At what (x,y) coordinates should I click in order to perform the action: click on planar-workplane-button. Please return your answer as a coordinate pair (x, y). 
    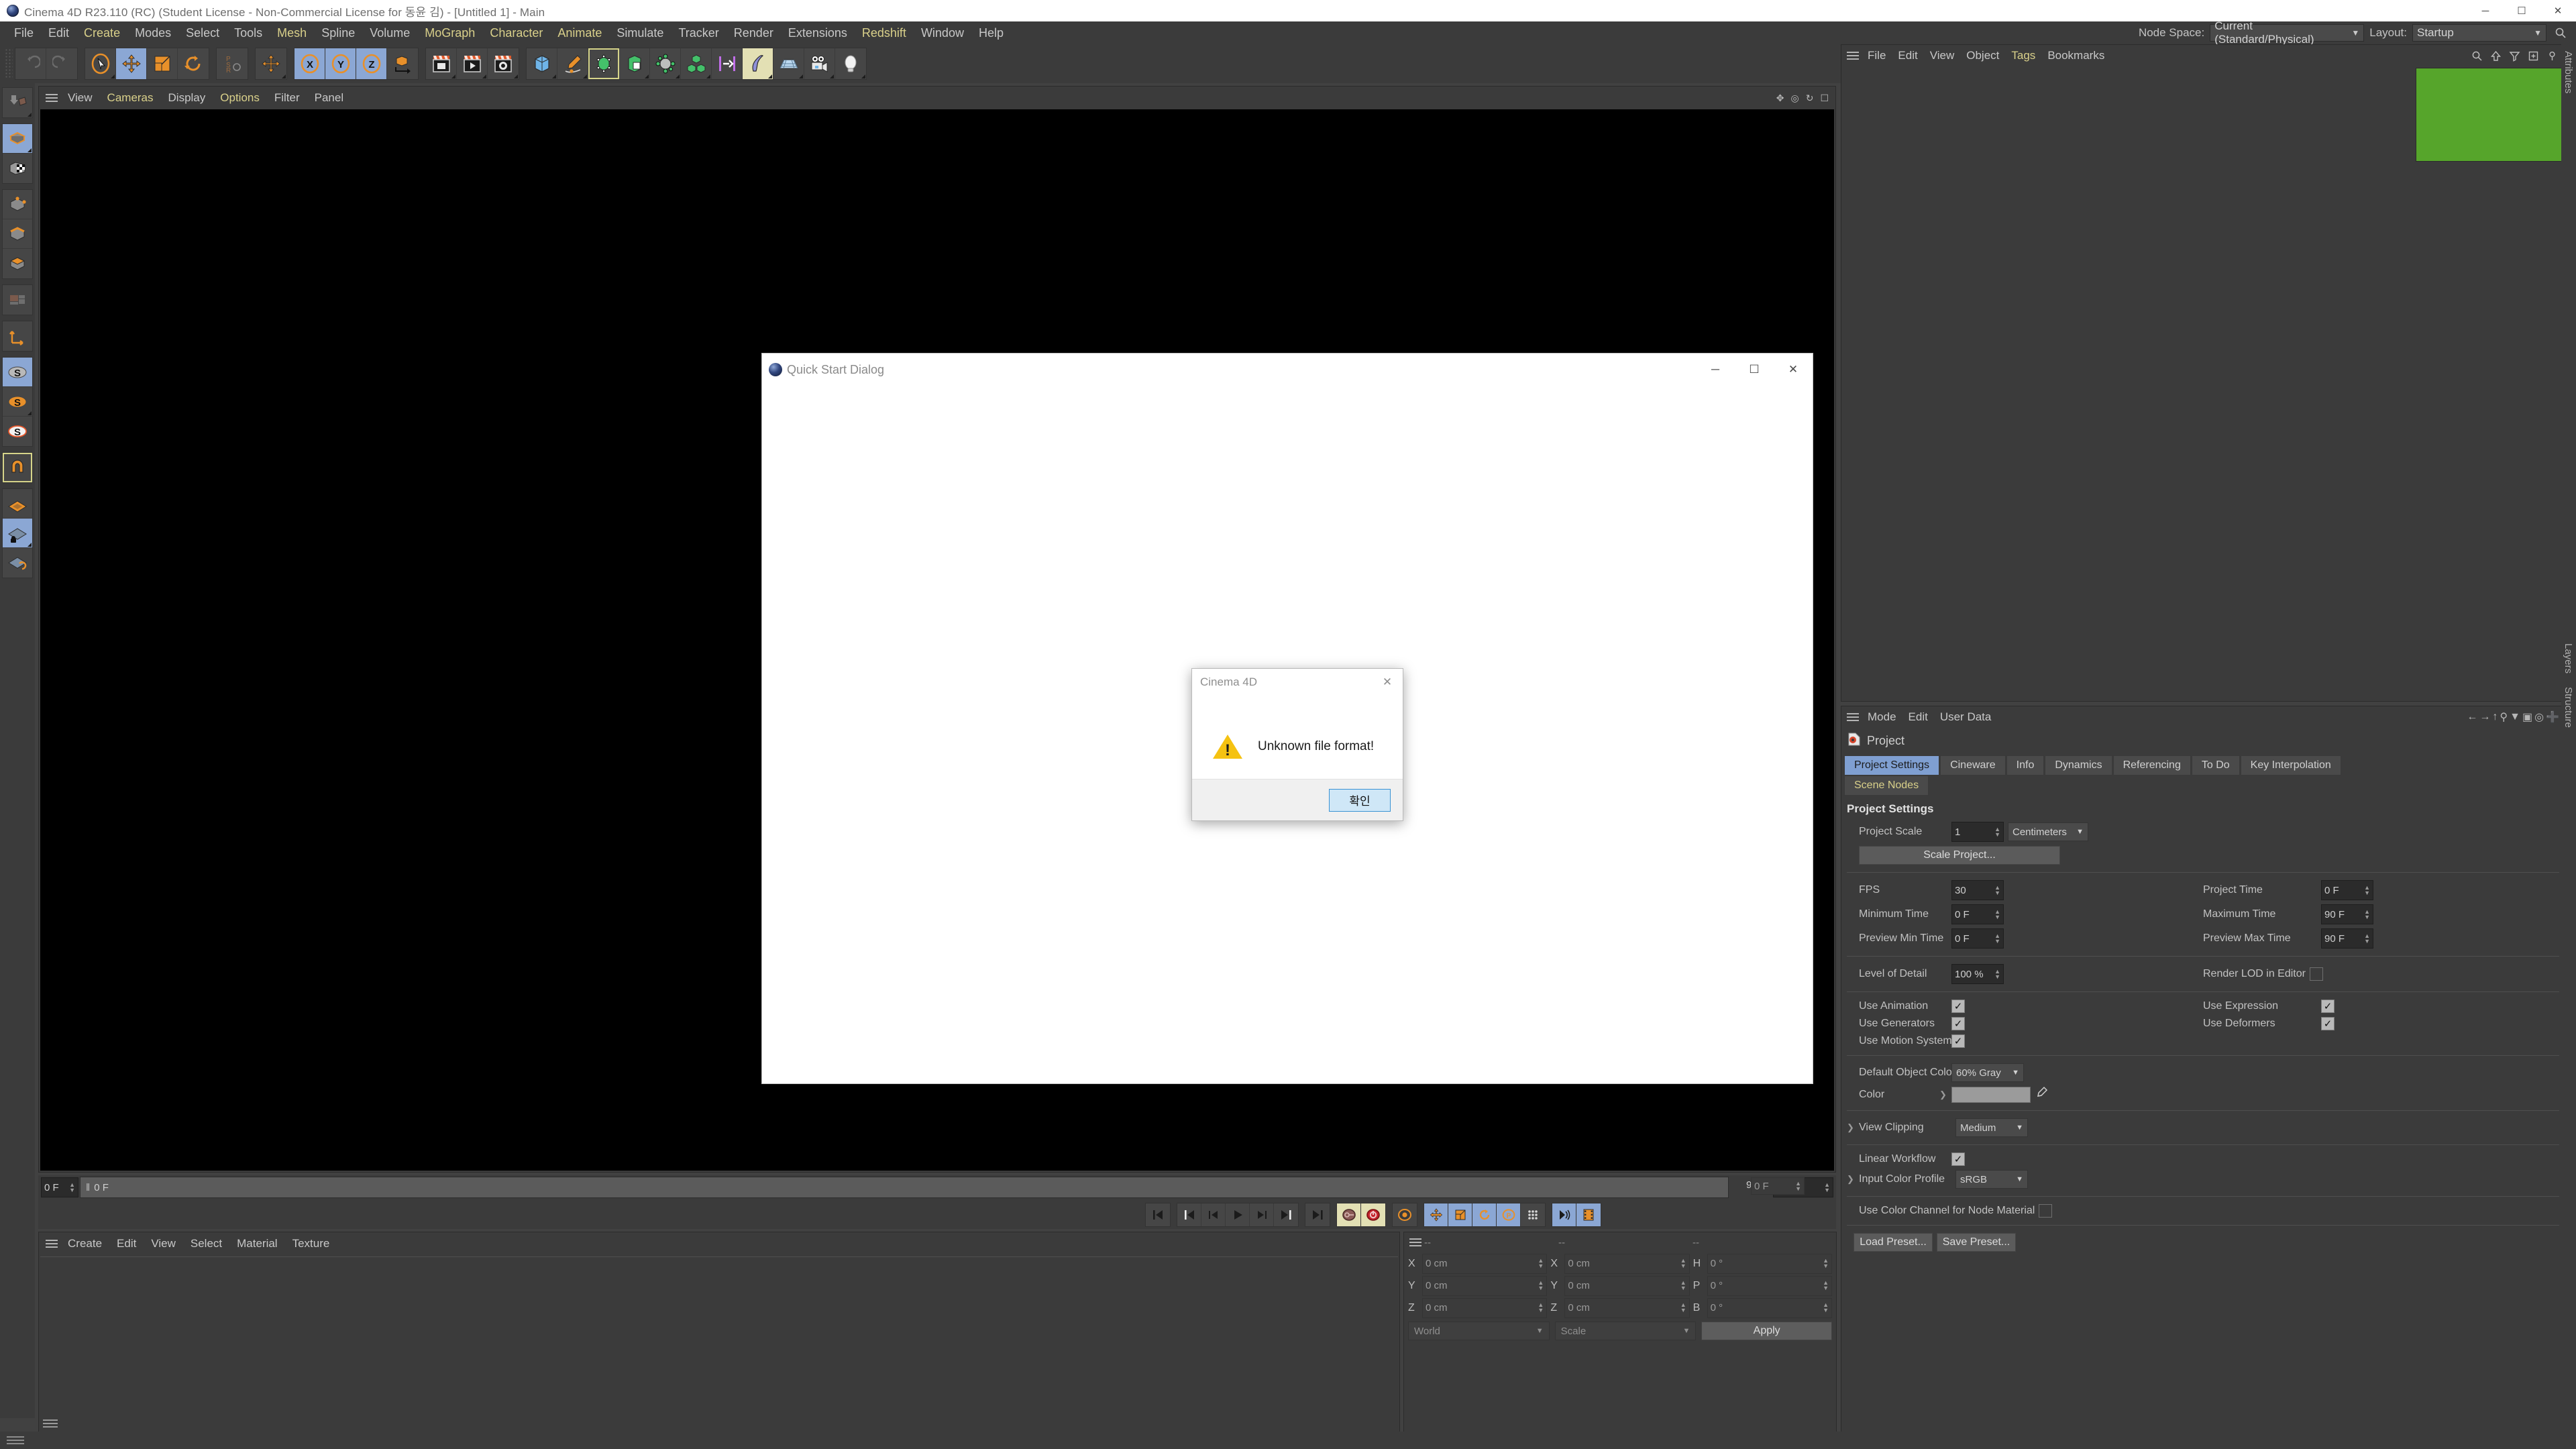
    Looking at the image, I should click on (17, 563).